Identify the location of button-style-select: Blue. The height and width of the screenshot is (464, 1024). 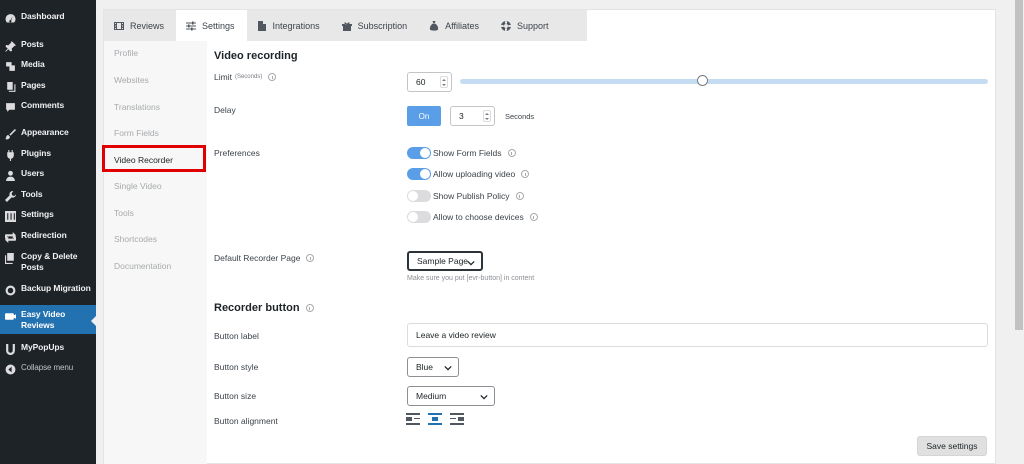
(433, 367).